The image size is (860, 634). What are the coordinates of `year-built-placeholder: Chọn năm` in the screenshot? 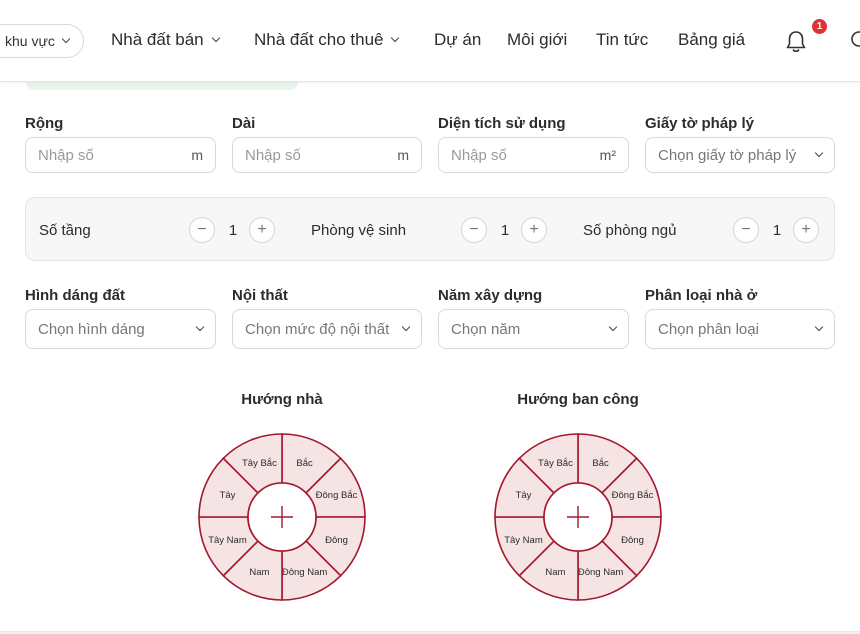 It's located at (486, 329).